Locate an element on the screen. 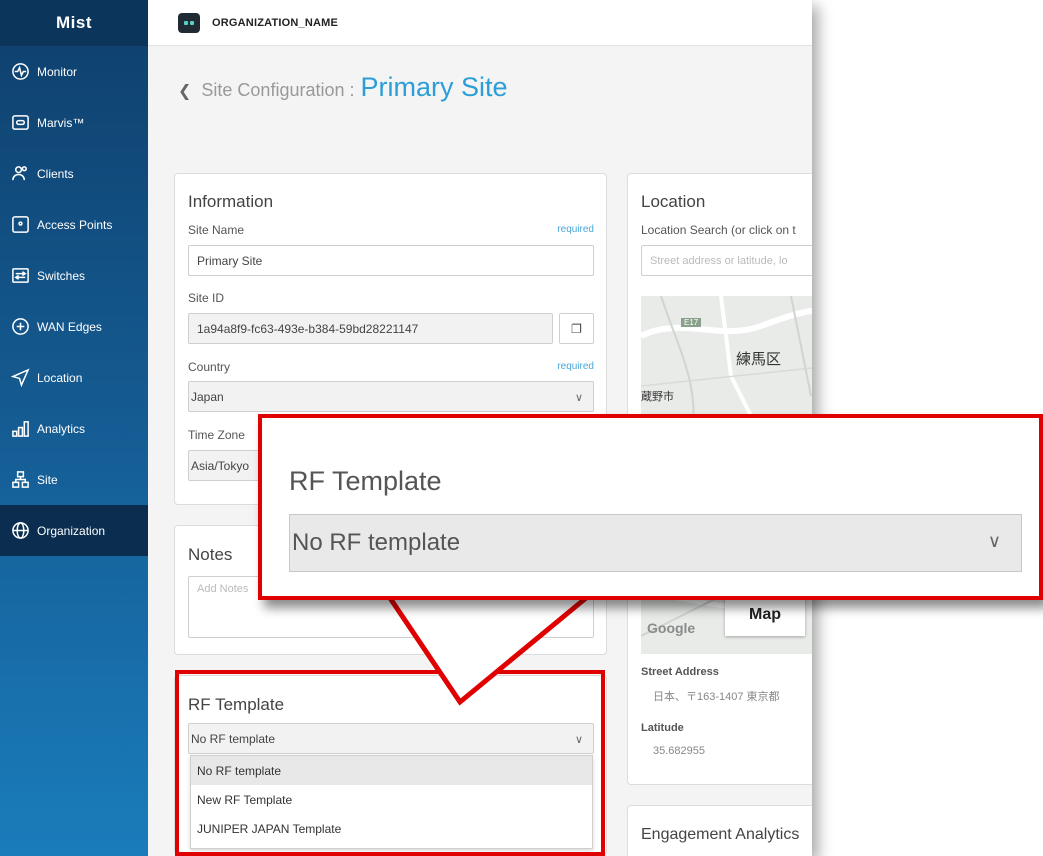  callout-rf-template-value: No RF template is located at coordinates (376, 542).